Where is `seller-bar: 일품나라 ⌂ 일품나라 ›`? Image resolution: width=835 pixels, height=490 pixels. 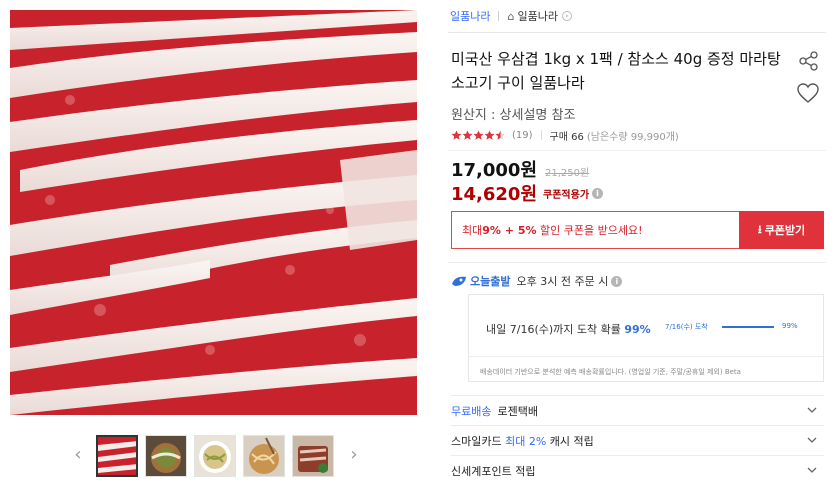 seller-bar: 일품나라 ⌂ 일품나라 › is located at coordinates (511, 16).